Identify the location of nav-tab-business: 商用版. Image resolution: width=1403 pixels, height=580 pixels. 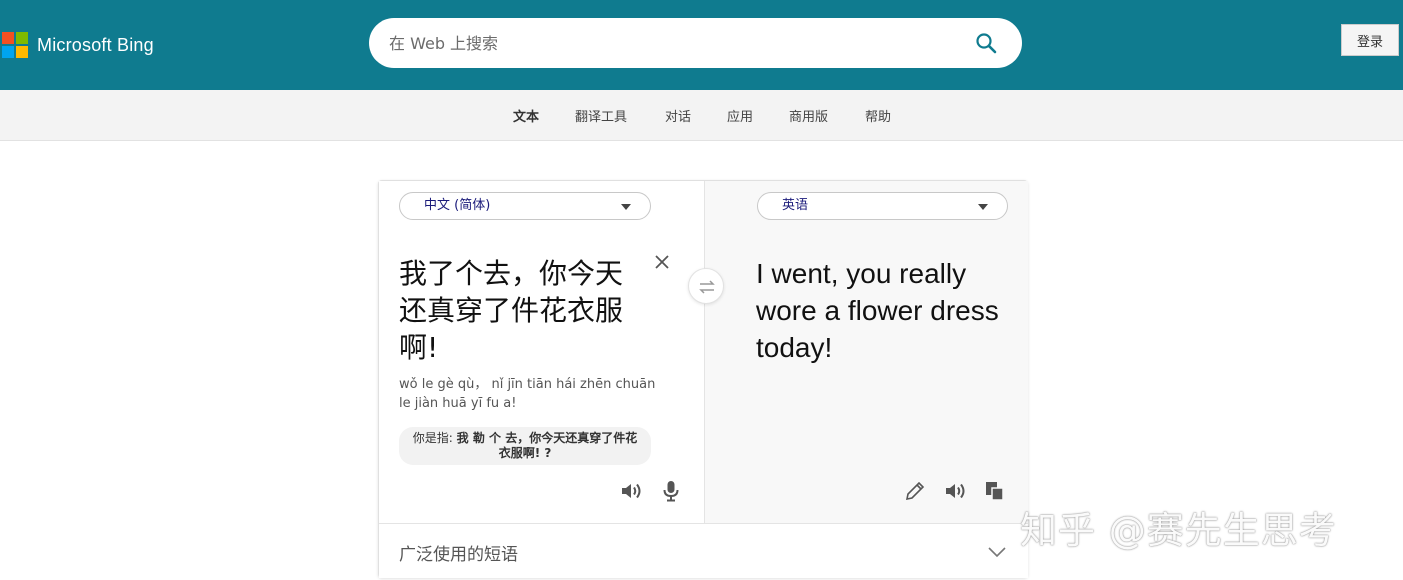
(808, 115).